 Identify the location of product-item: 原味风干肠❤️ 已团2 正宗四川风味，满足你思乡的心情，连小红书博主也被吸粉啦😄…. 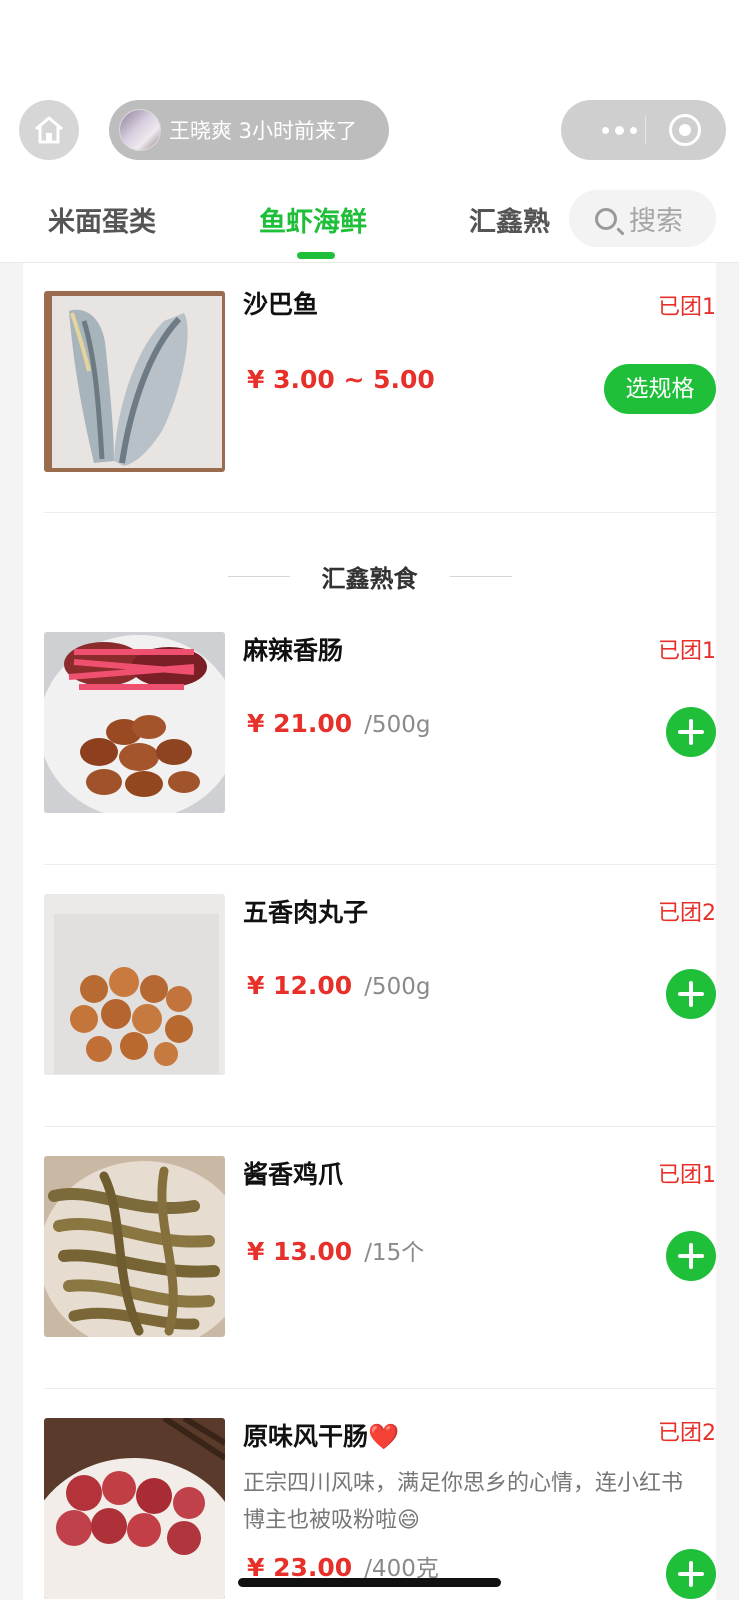
(380, 1494).